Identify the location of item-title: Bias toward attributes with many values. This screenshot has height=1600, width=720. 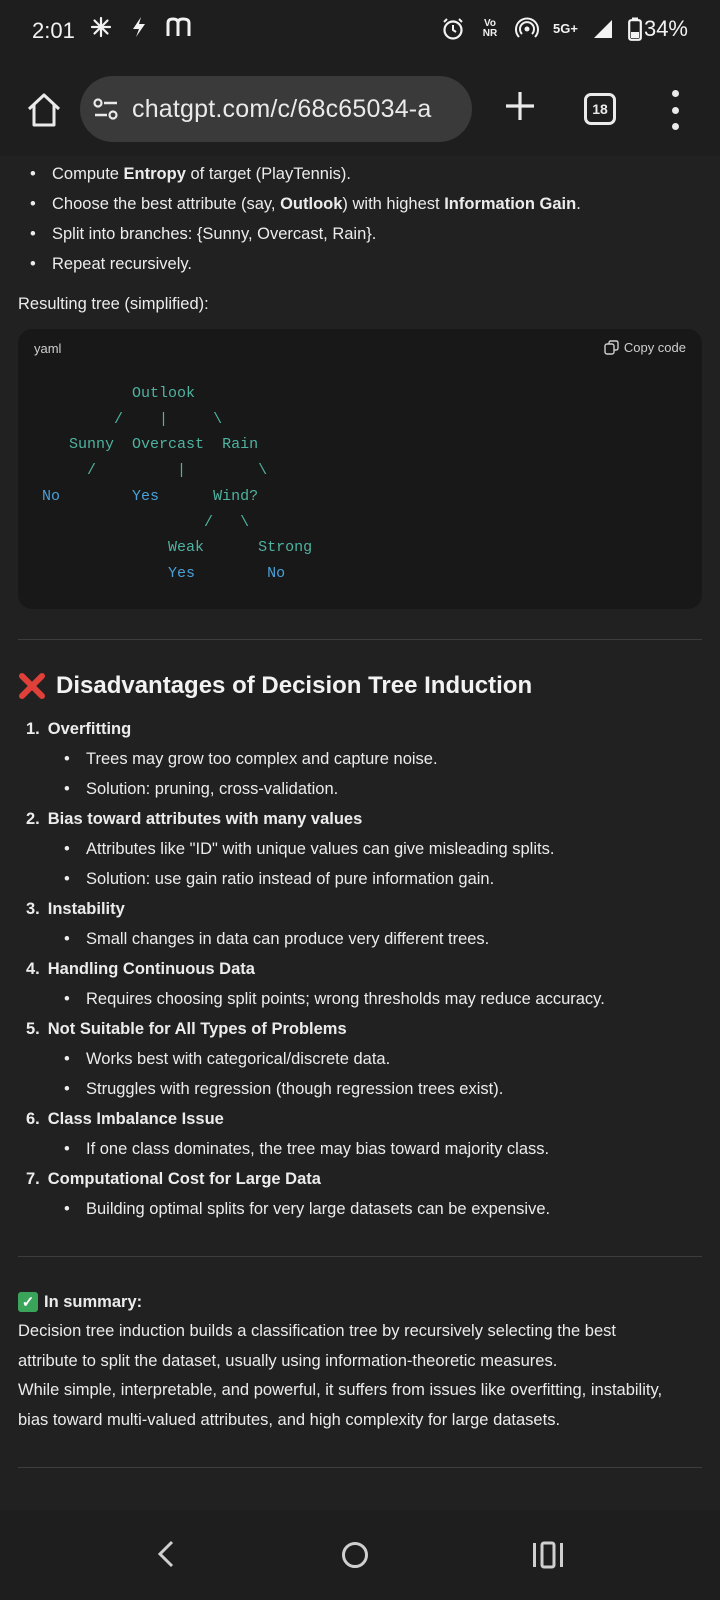
(205, 819).